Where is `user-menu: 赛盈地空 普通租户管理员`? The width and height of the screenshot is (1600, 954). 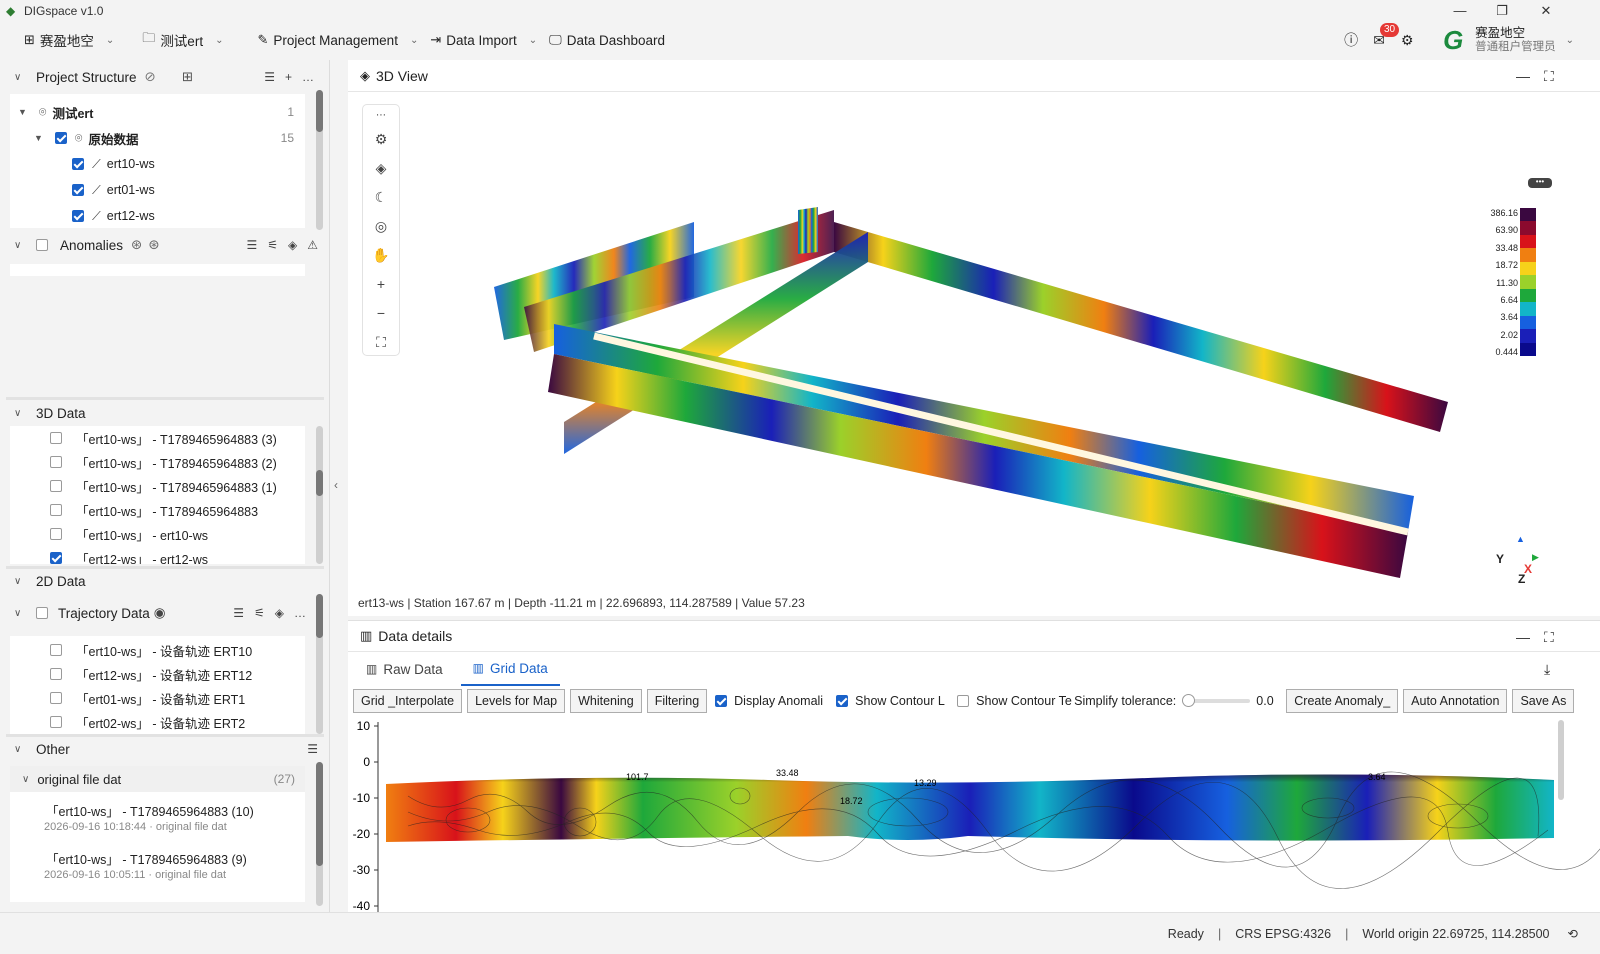
user-menu: 赛盈地空 普通租户管理员 is located at coordinates (1515, 40).